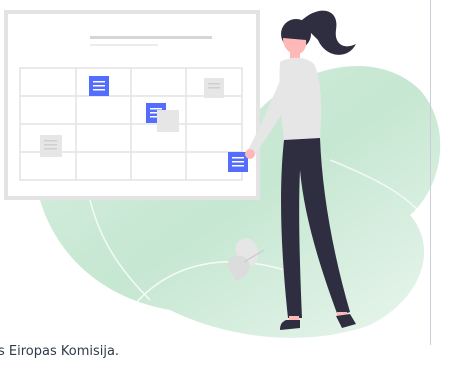 The image size is (465, 371). What do you see at coordinates (430, 172) in the screenshot?
I see `vertical-divider` at bounding box center [430, 172].